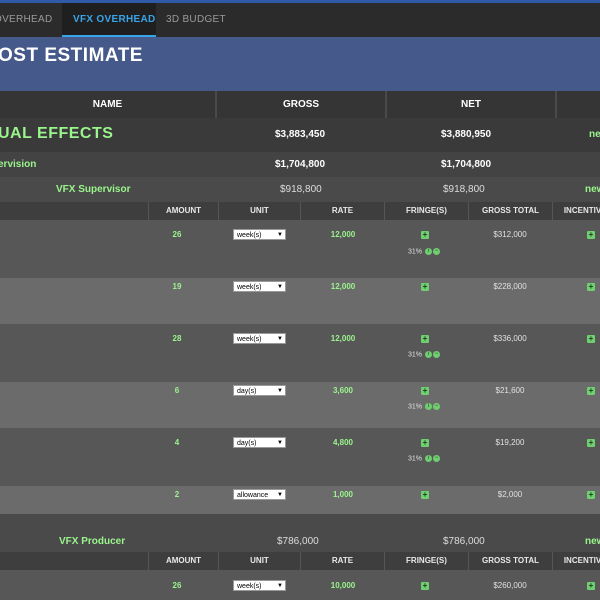  What do you see at coordinates (471, 104) in the screenshot?
I see `column-net: NET` at bounding box center [471, 104].